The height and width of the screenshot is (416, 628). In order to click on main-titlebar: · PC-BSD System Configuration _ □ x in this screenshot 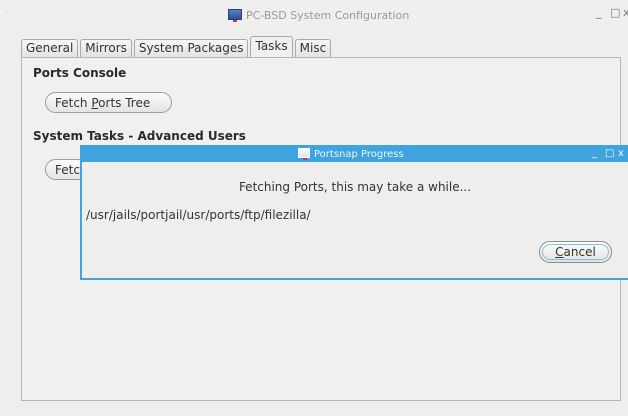, I will do `click(314, 16)`.